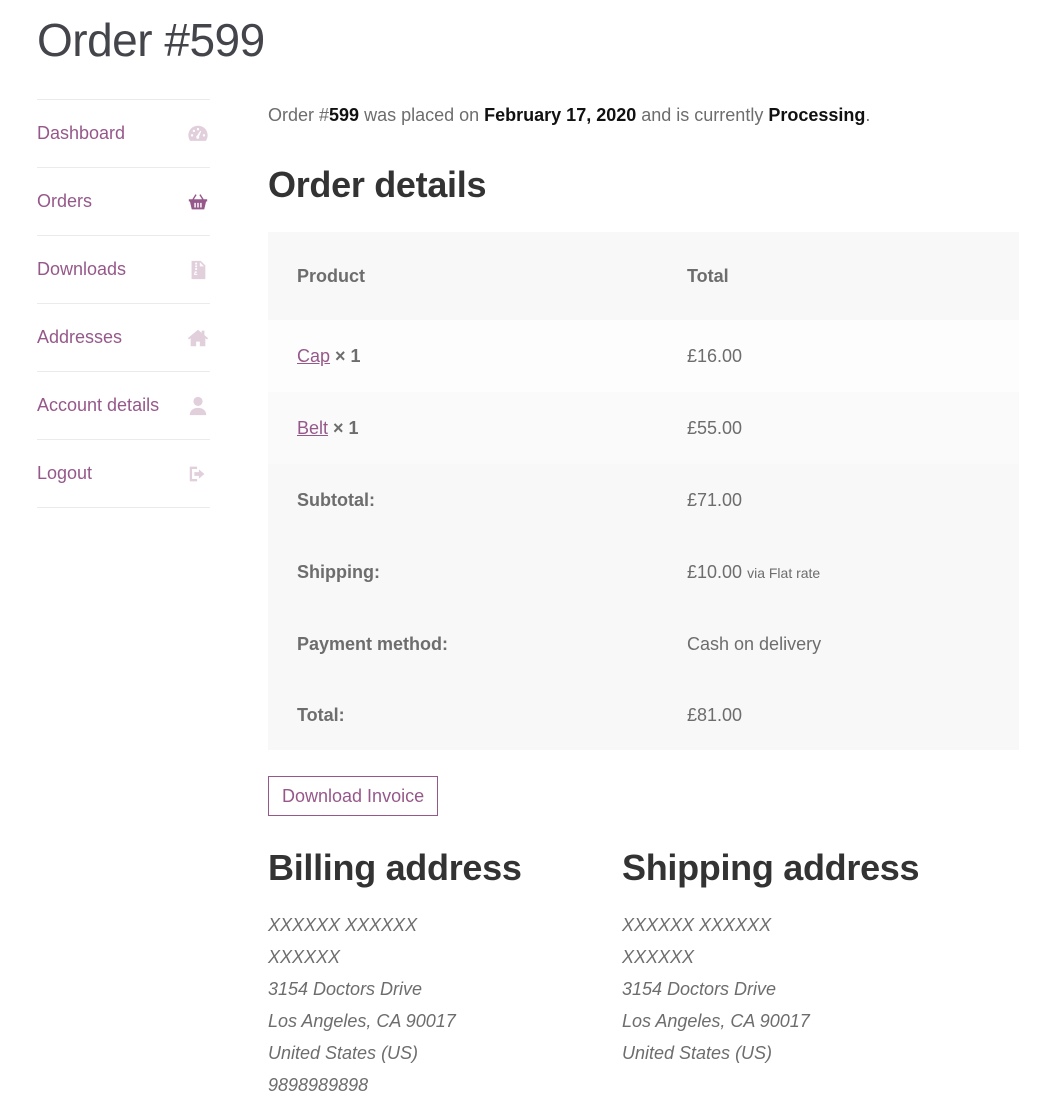  Describe the element at coordinates (702, 115) in the screenshot. I see `notice-status-text: and is currently` at that location.